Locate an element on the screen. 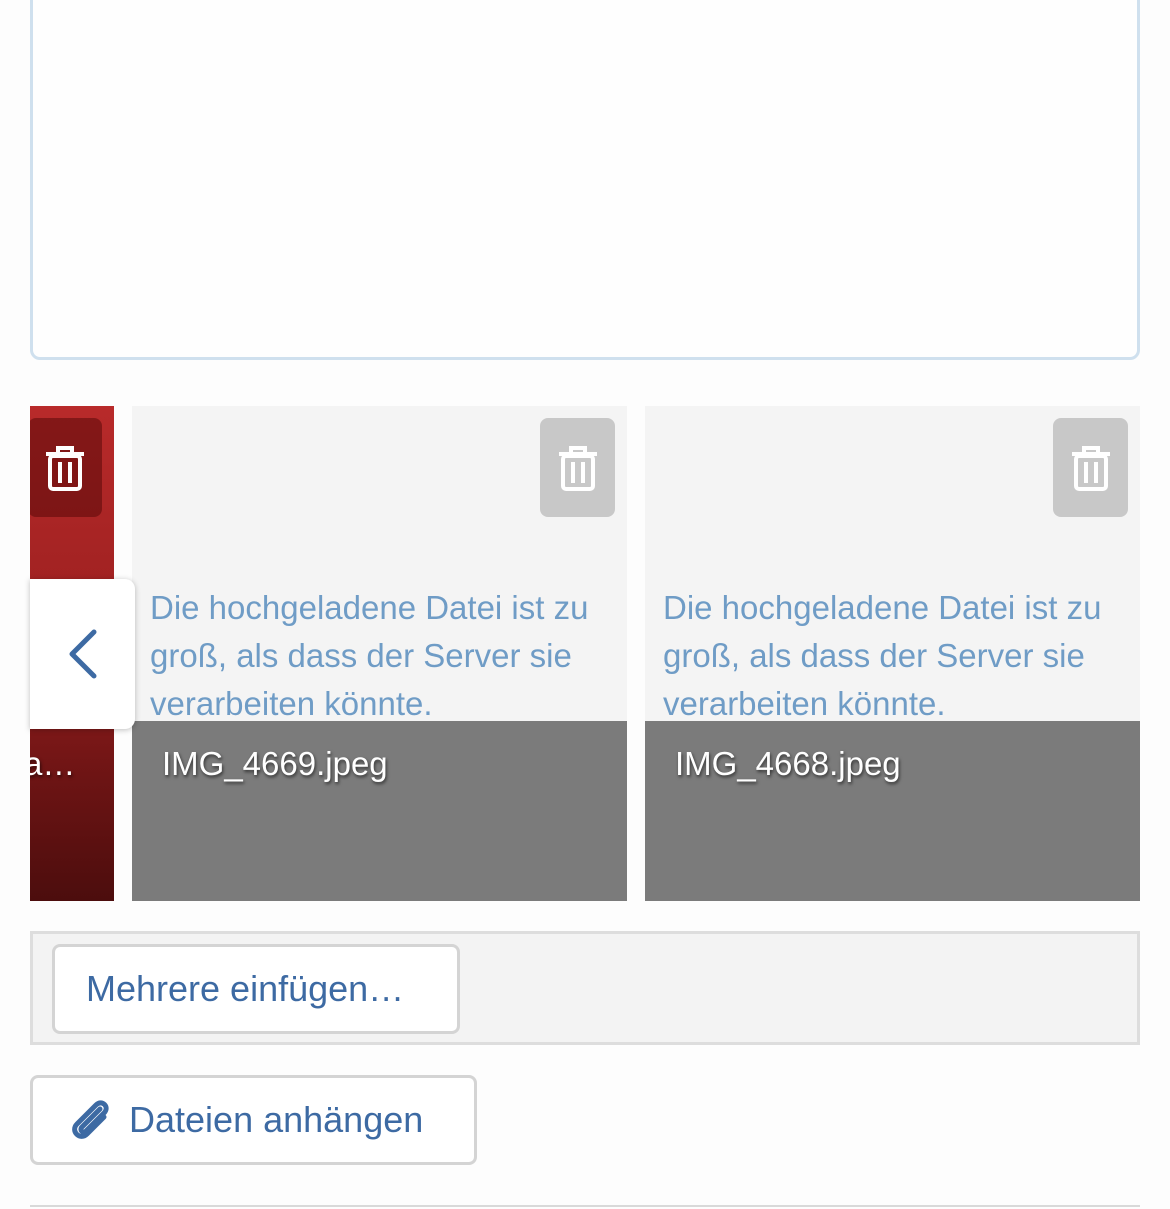 This screenshot has width=1170, height=1209. divider is located at coordinates (585, 1206).